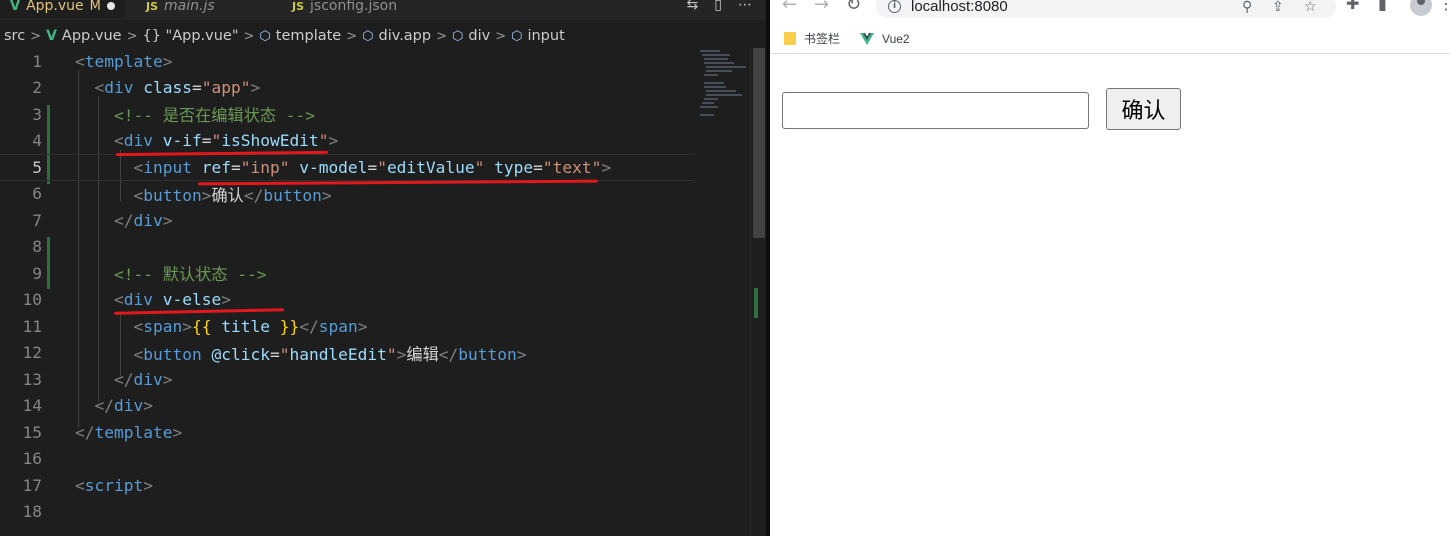 Image resolution: width=1450 pixels, height=536 pixels. Describe the element at coordinates (344, 9) in the screenshot. I see `tab-jsconfig-json: JS jsconfig.json` at that location.